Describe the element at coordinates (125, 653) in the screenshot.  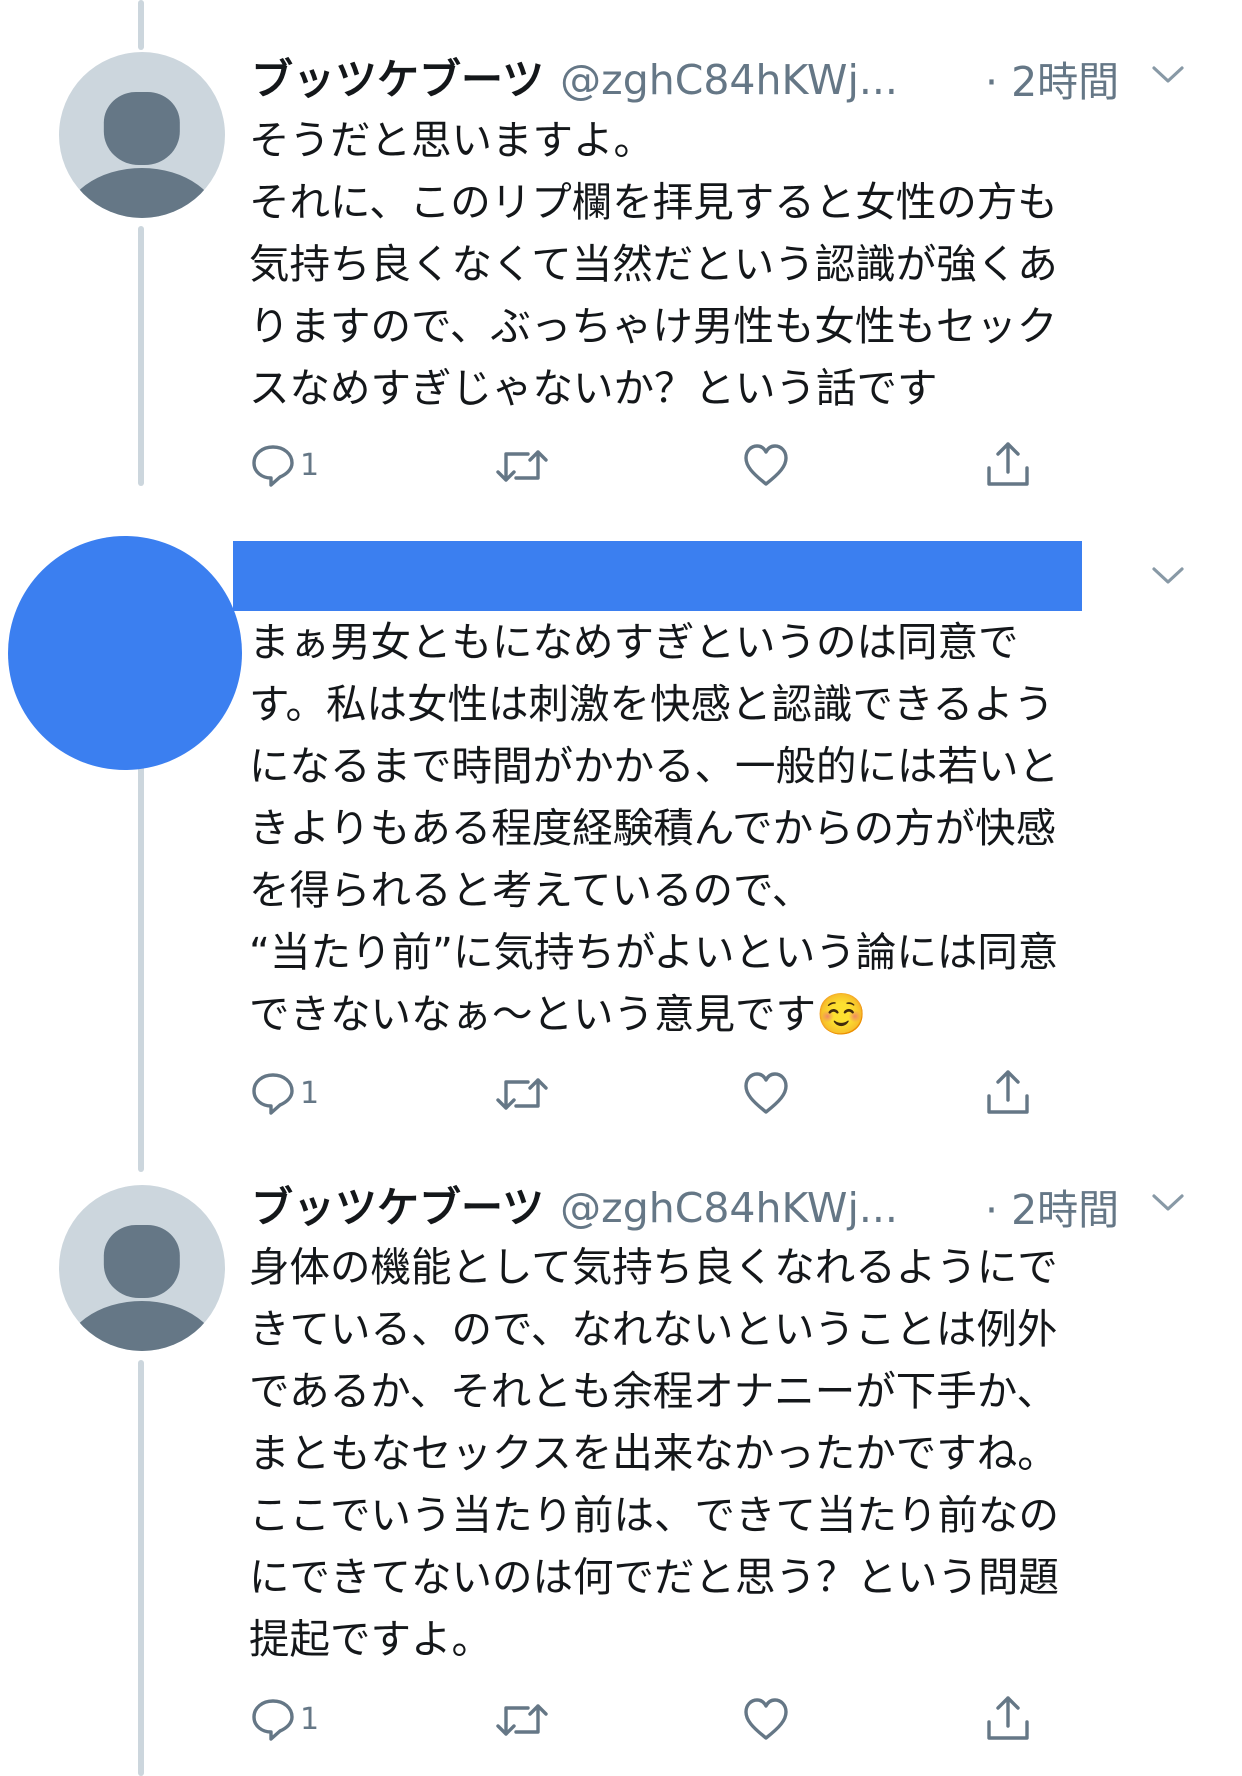
I see `avatar` at that location.